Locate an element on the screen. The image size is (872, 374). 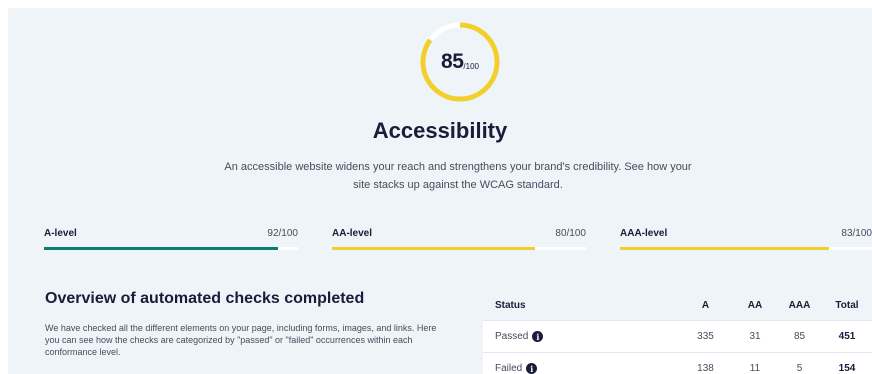
table-row-passed: Passed i 335 31 85 451 is located at coordinates (677, 336).